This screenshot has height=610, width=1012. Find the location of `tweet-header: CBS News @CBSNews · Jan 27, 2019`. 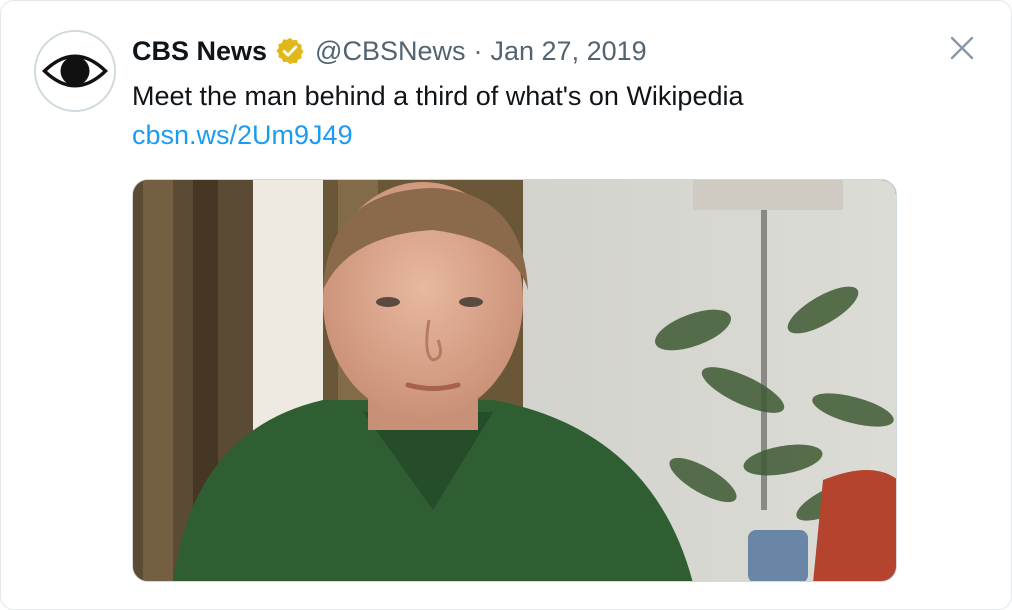

tweet-header: CBS News @CBSNews · Jan 27, 2019 is located at coordinates (389, 51).